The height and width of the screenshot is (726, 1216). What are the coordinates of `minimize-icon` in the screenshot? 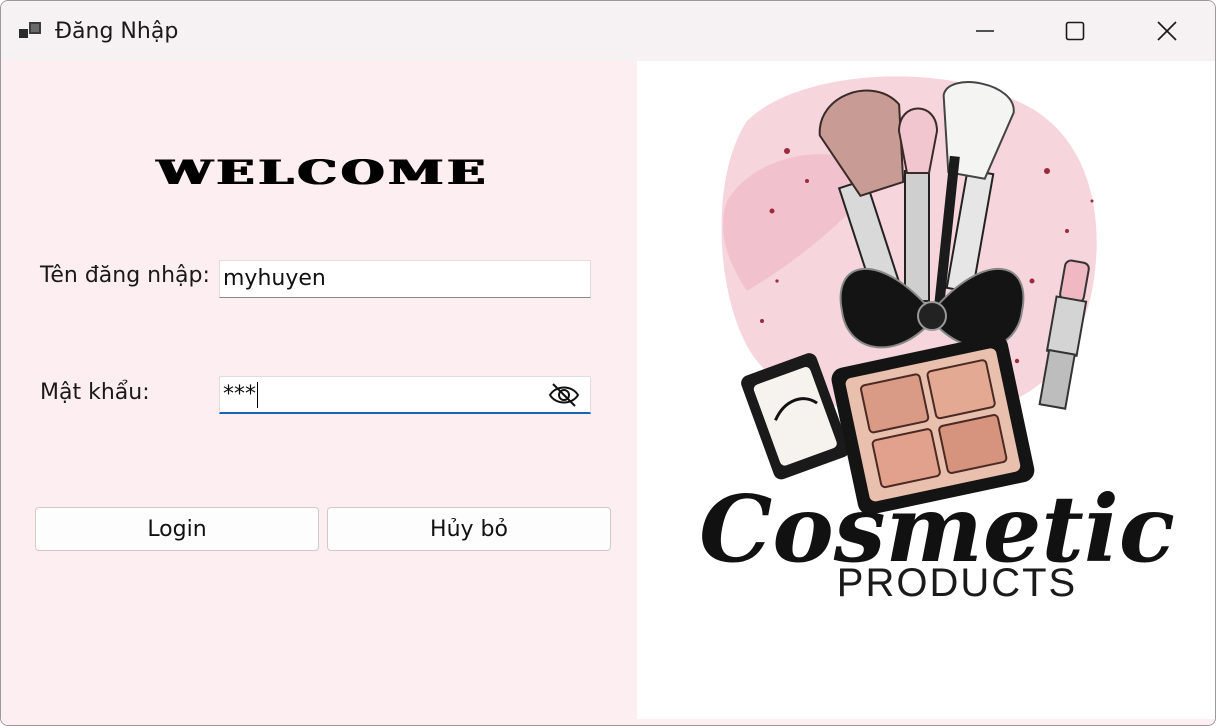 It's located at (985, 31).